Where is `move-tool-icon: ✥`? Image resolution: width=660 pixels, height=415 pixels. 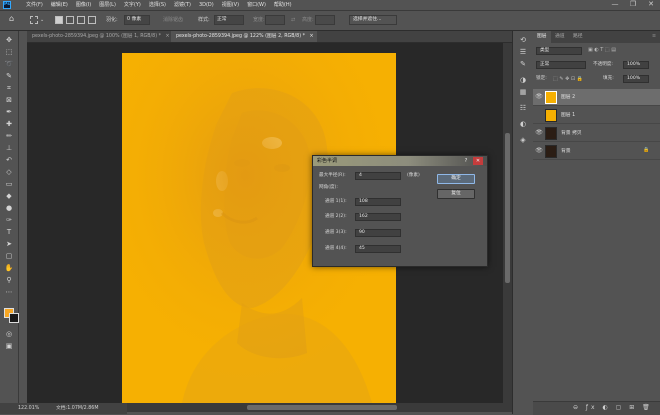 move-tool-icon: ✥ is located at coordinates (9, 40).